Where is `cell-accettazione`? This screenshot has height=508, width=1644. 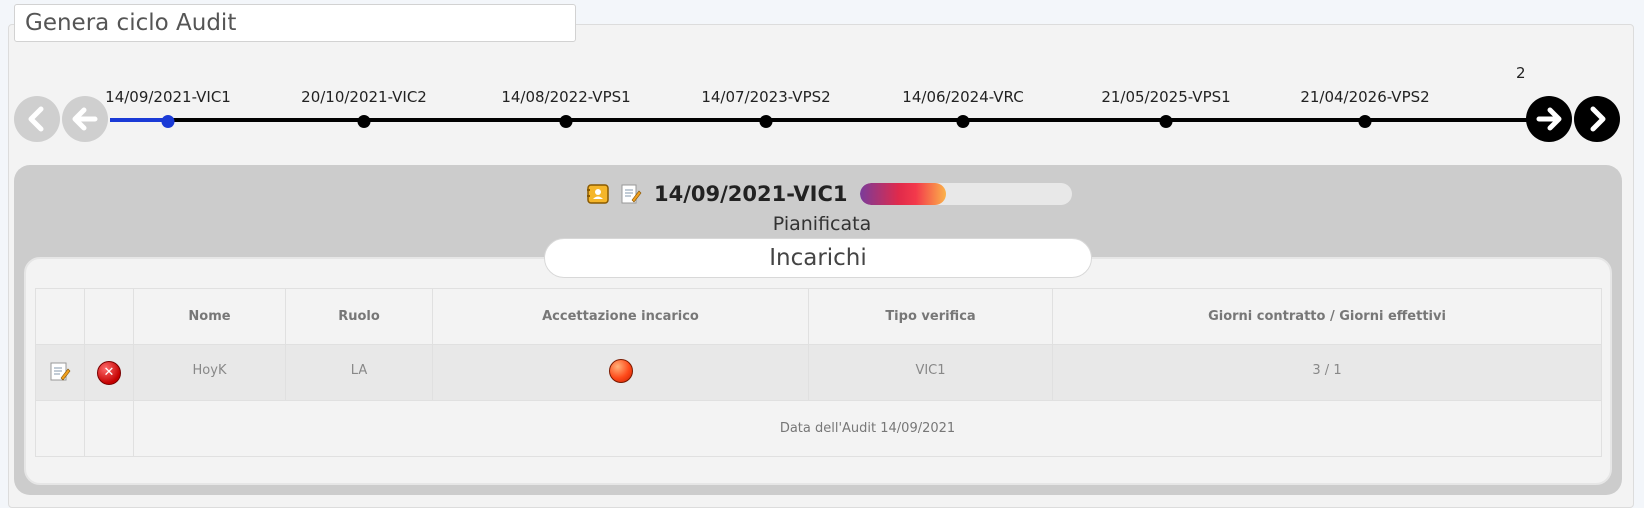 cell-accettazione is located at coordinates (620, 372).